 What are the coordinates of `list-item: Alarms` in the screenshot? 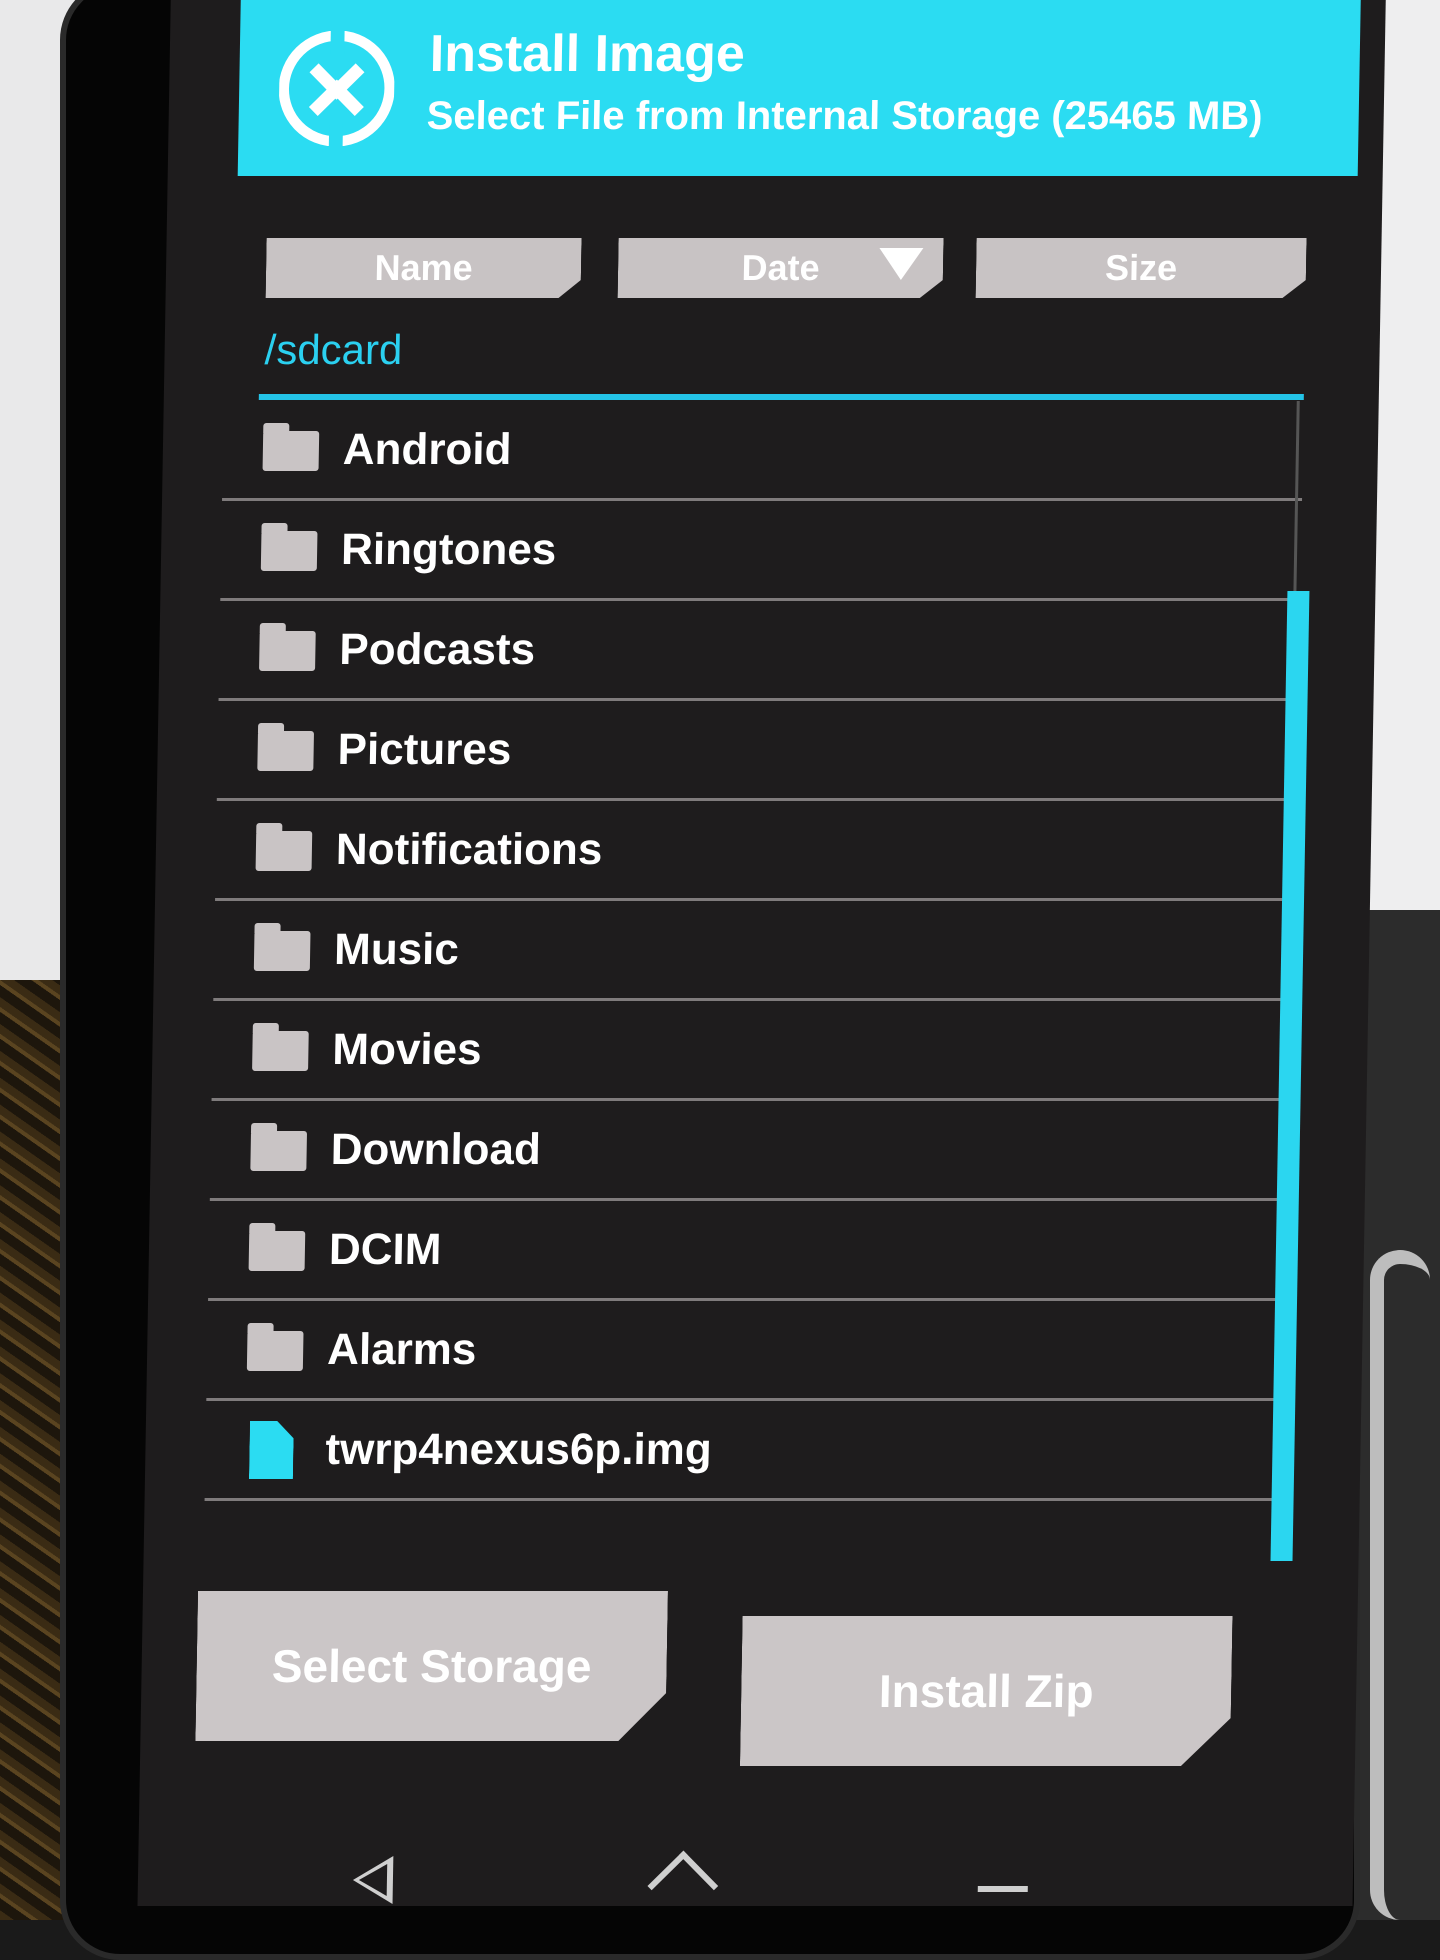 It's located at (747, 1351).